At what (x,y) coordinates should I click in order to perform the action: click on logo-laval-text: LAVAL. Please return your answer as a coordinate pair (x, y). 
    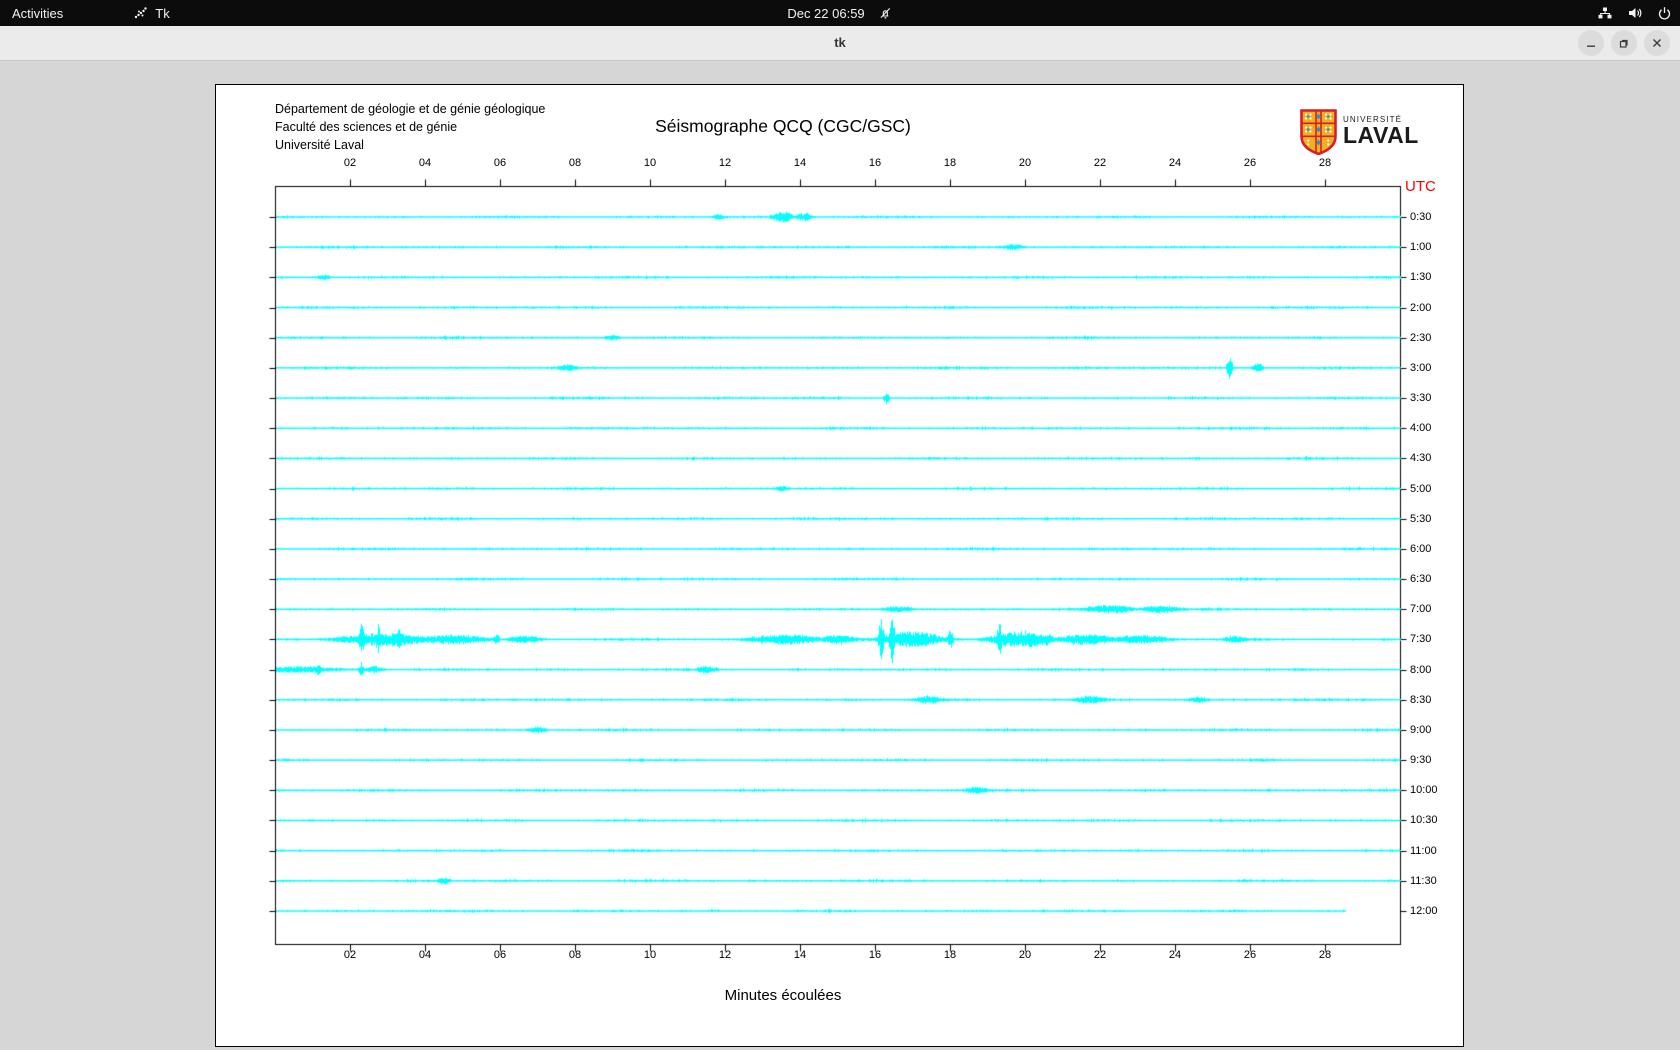
    Looking at the image, I should click on (1381, 135).